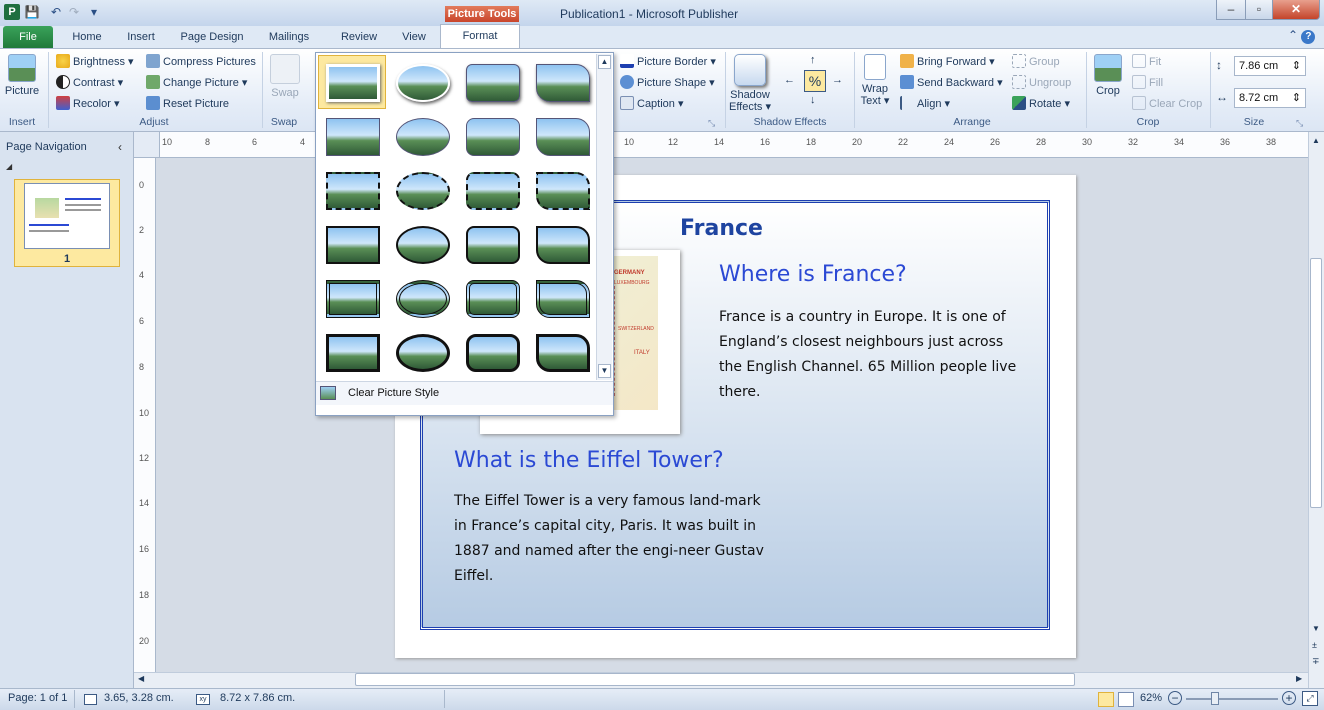  Describe the element at coordinates (652, 104) in the screenshot. I see `caption-button: Caption ▾` at that location.